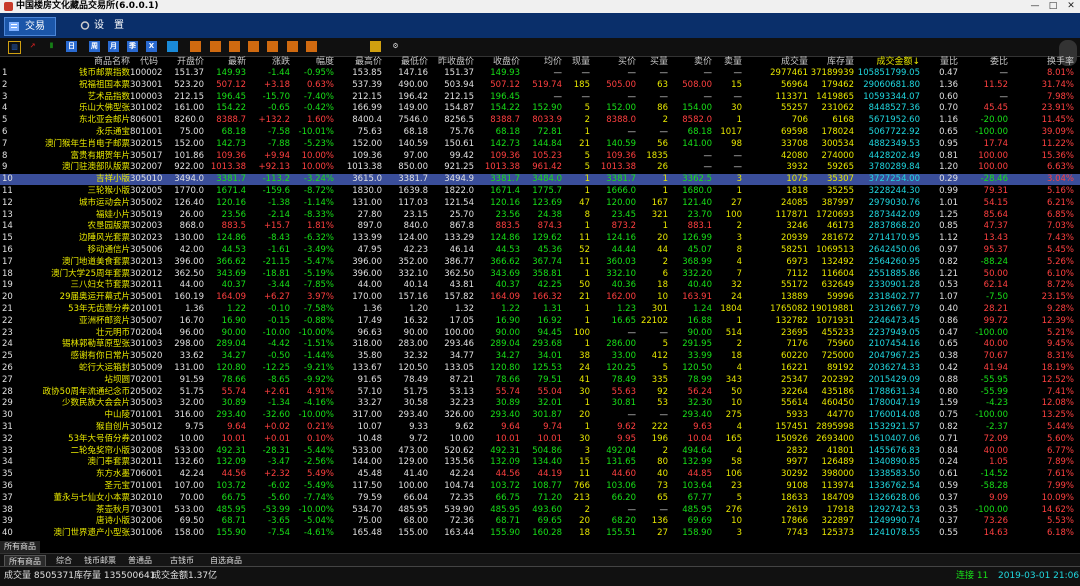 This screenshot has height=586, width=1080. Describe the element at coordinates (292, 46) in the screenshot. I see `t6-icon` at that location.